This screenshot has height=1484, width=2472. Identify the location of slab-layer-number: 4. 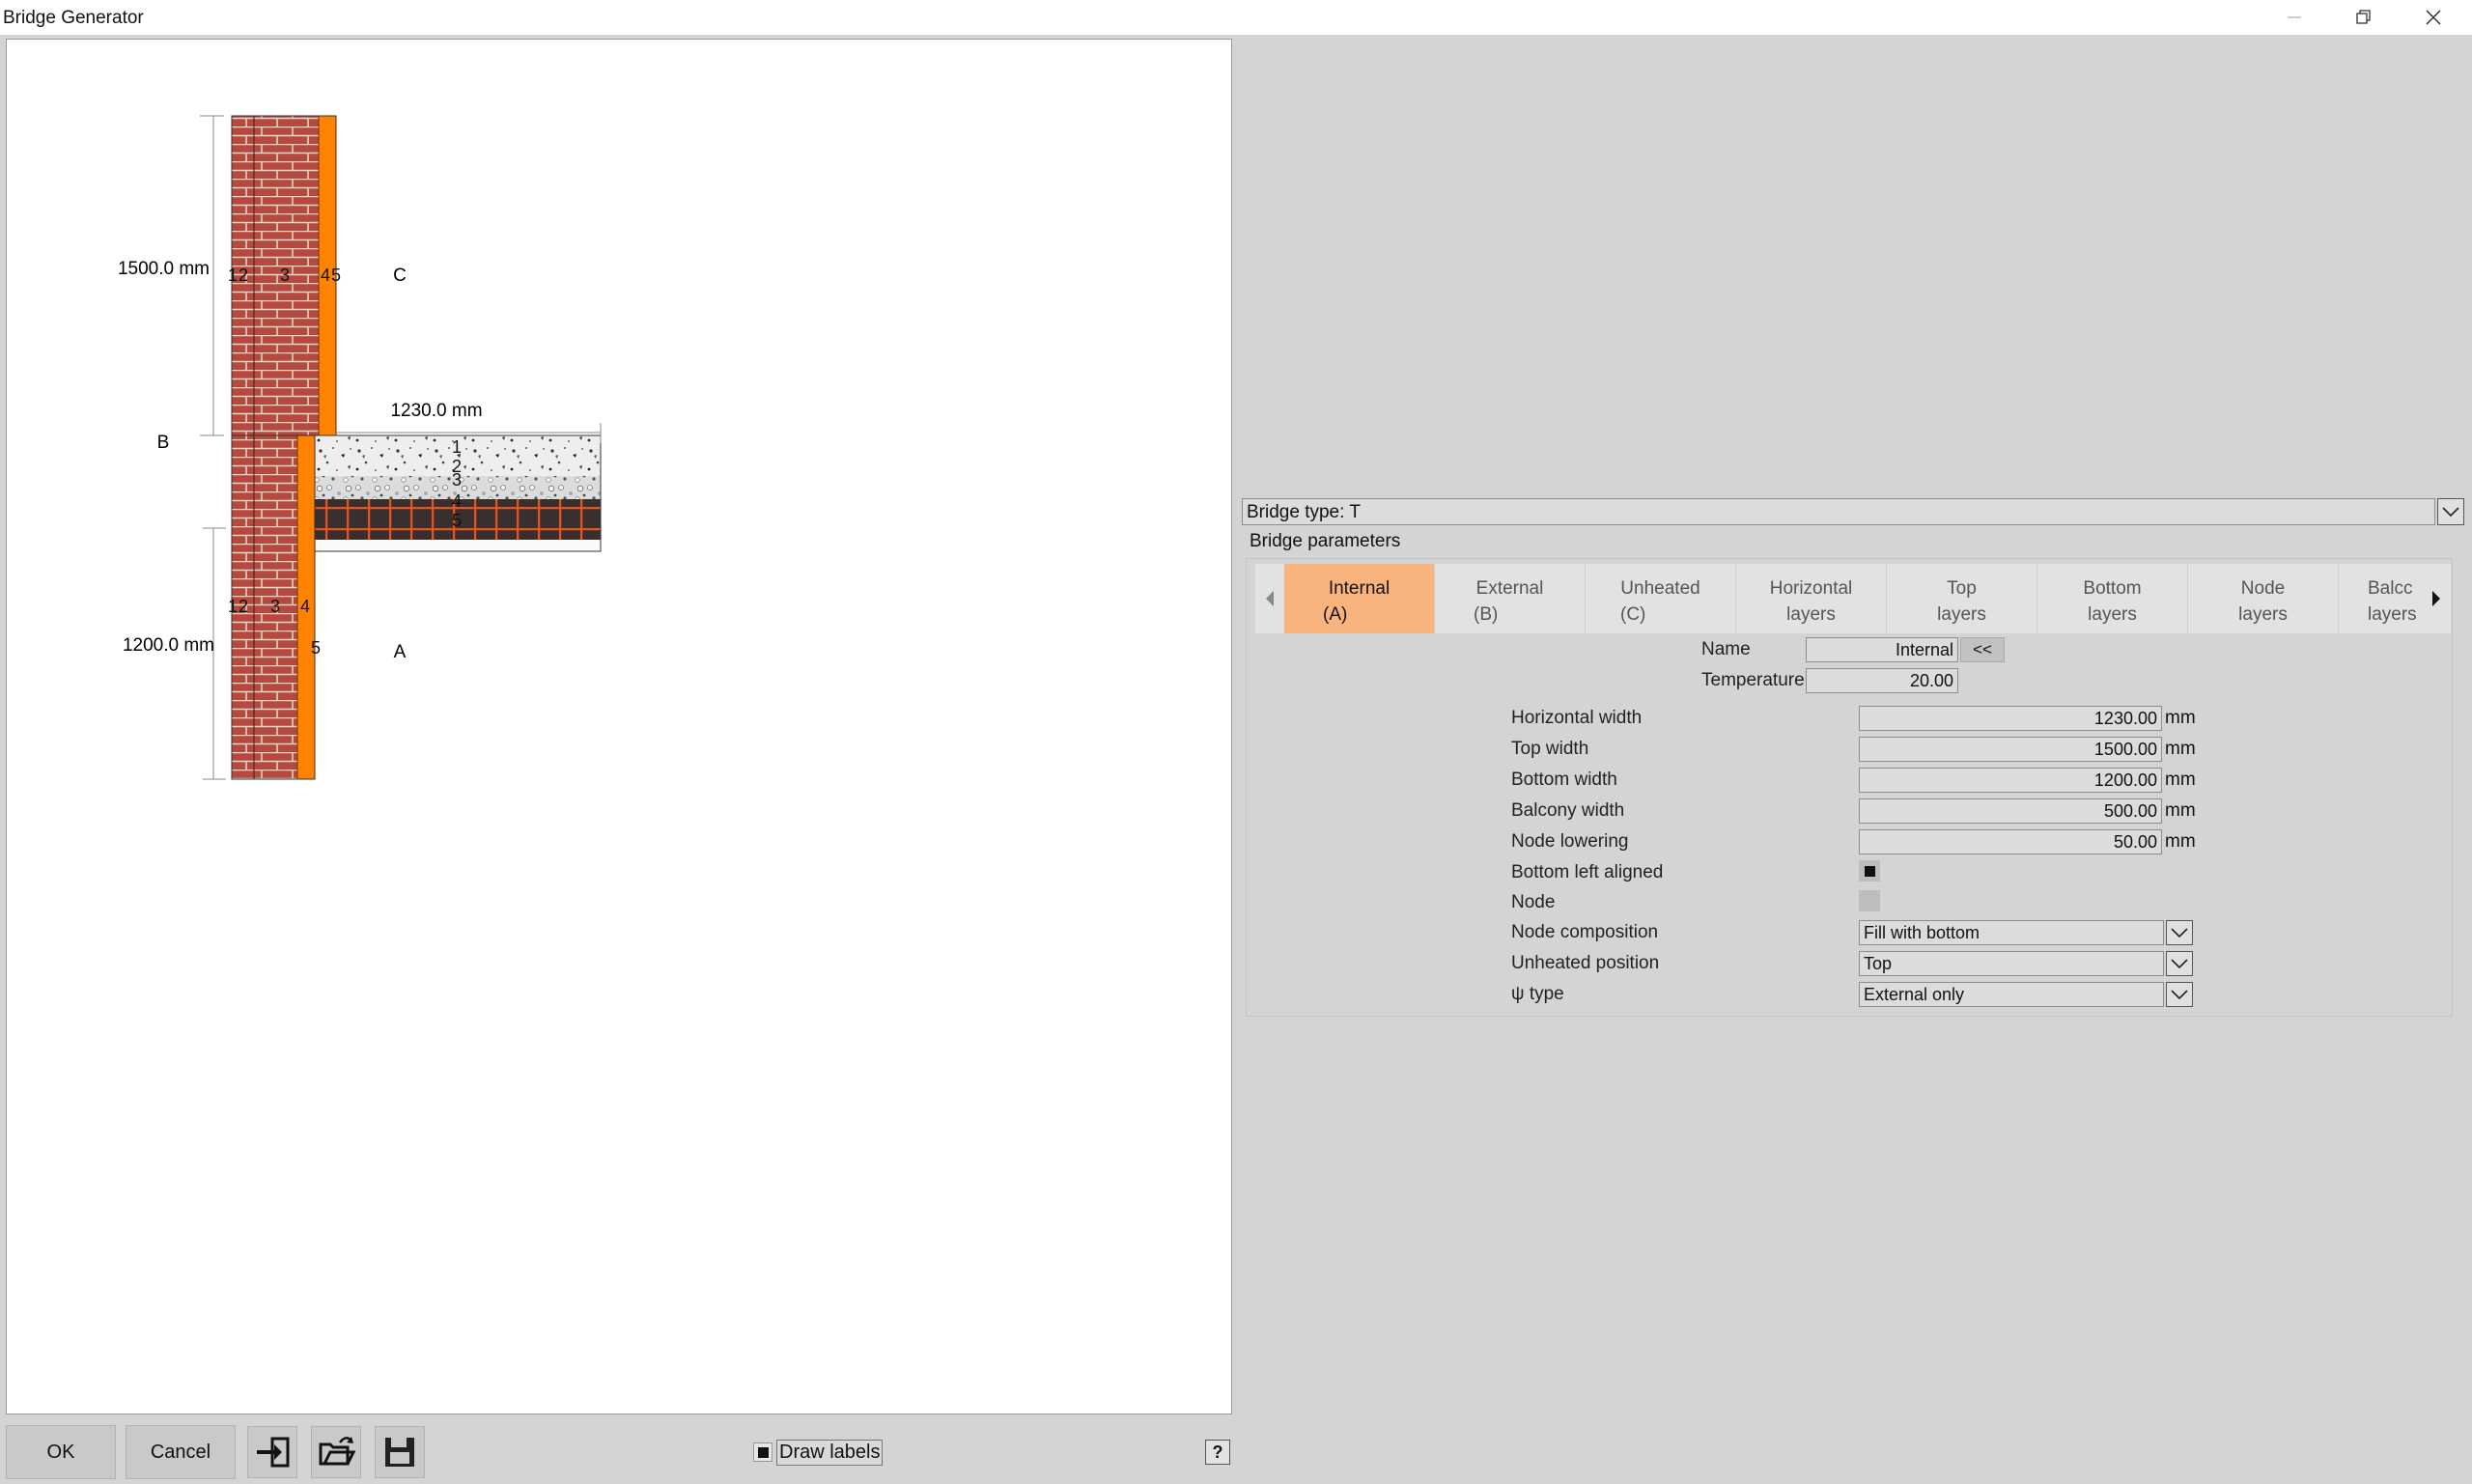
(457, 501).